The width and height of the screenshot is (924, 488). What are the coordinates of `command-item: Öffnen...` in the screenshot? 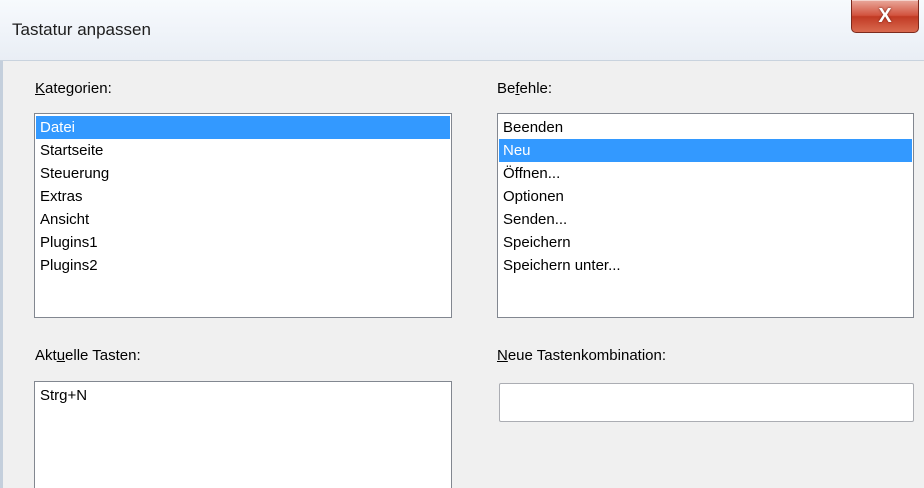 It's located at (705, 173).